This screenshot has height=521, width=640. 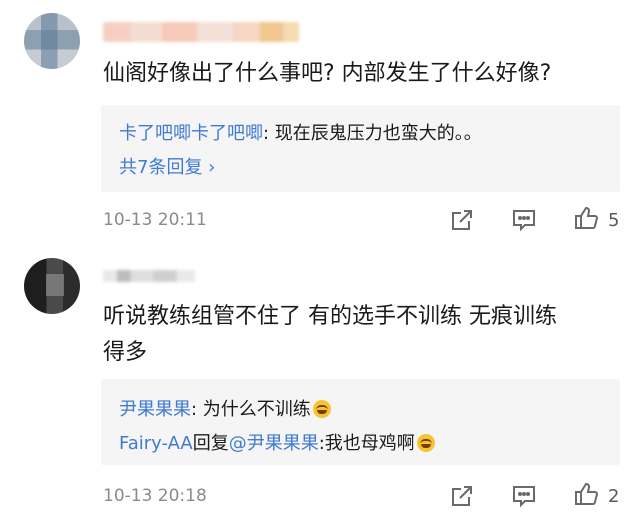 I want to click on reply-box: 尹果果果: 为什么不训练 Fairy-AA回复@尹果果果:我也母鸡啊, so click(x=360, y=422).